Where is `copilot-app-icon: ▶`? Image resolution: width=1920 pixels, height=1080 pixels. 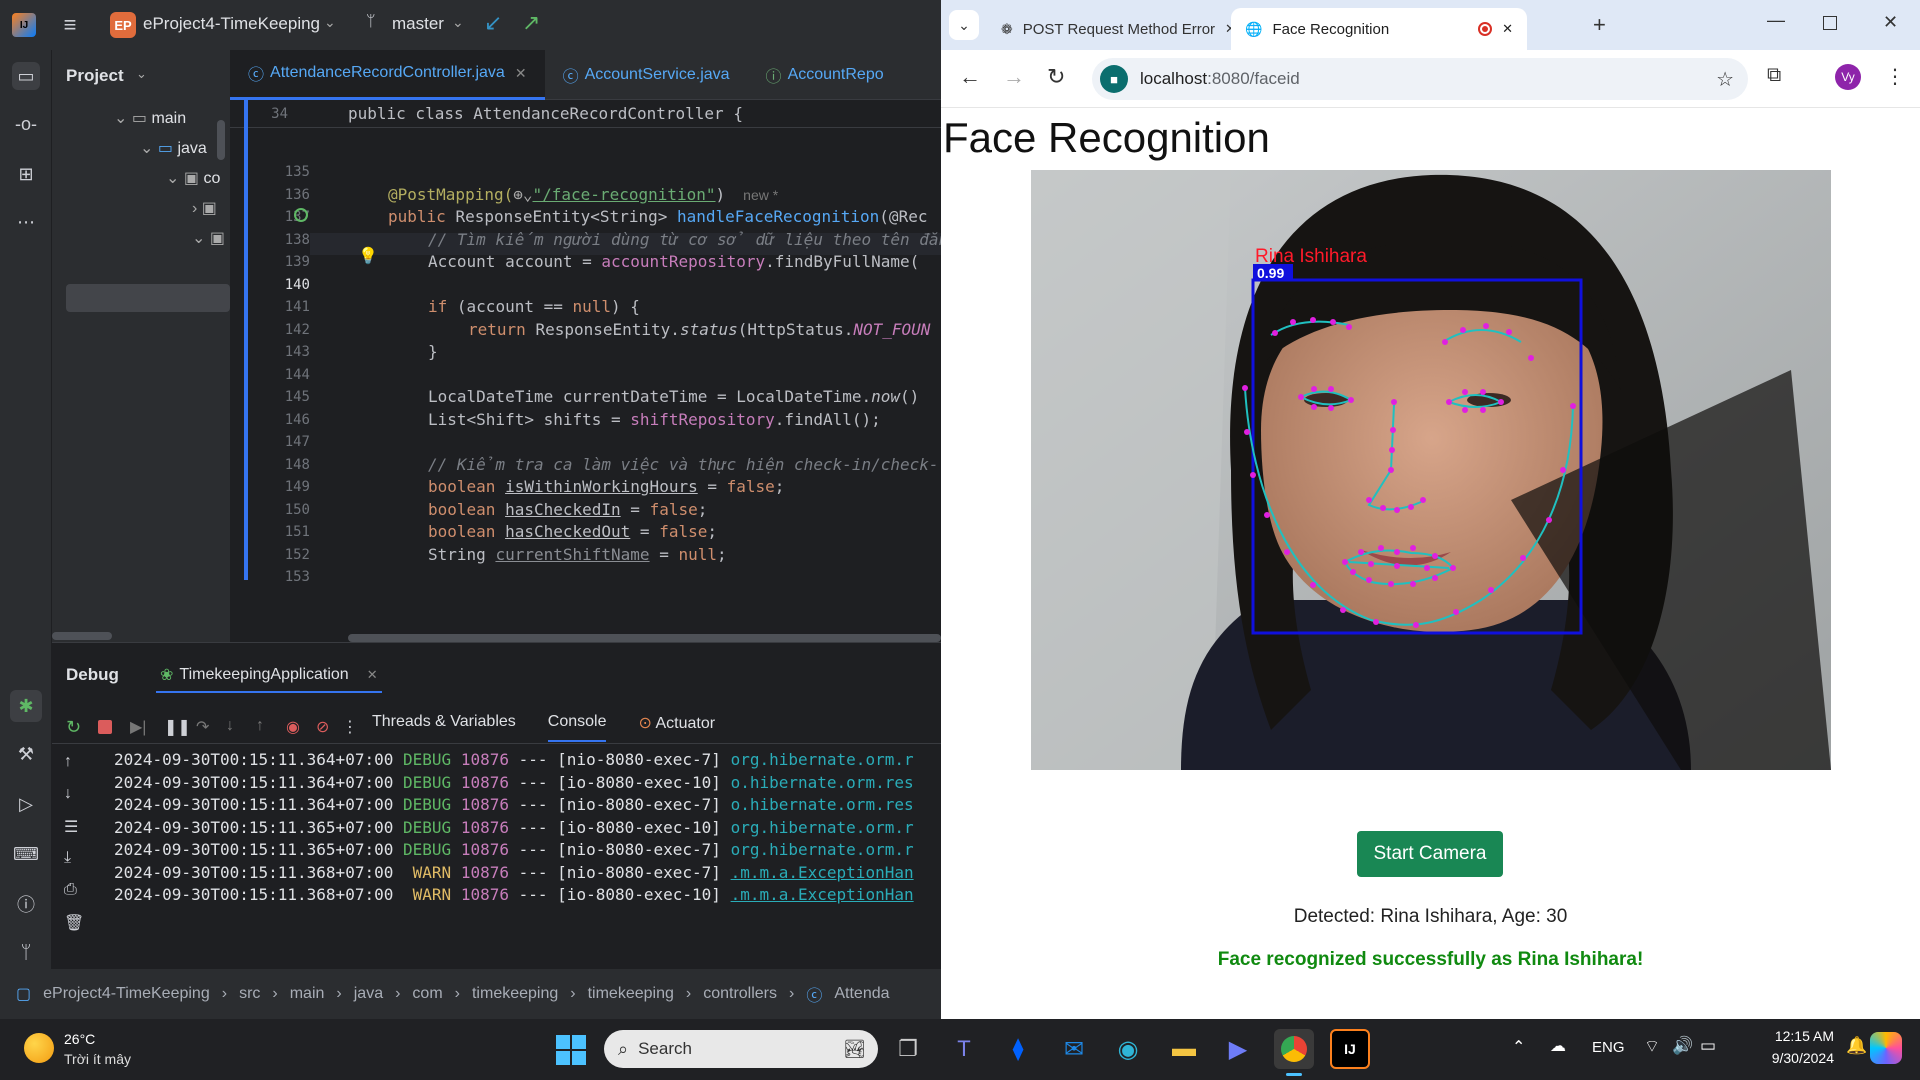 copilot-app-icon: ▶ is located at coordinates (1238, 1049).